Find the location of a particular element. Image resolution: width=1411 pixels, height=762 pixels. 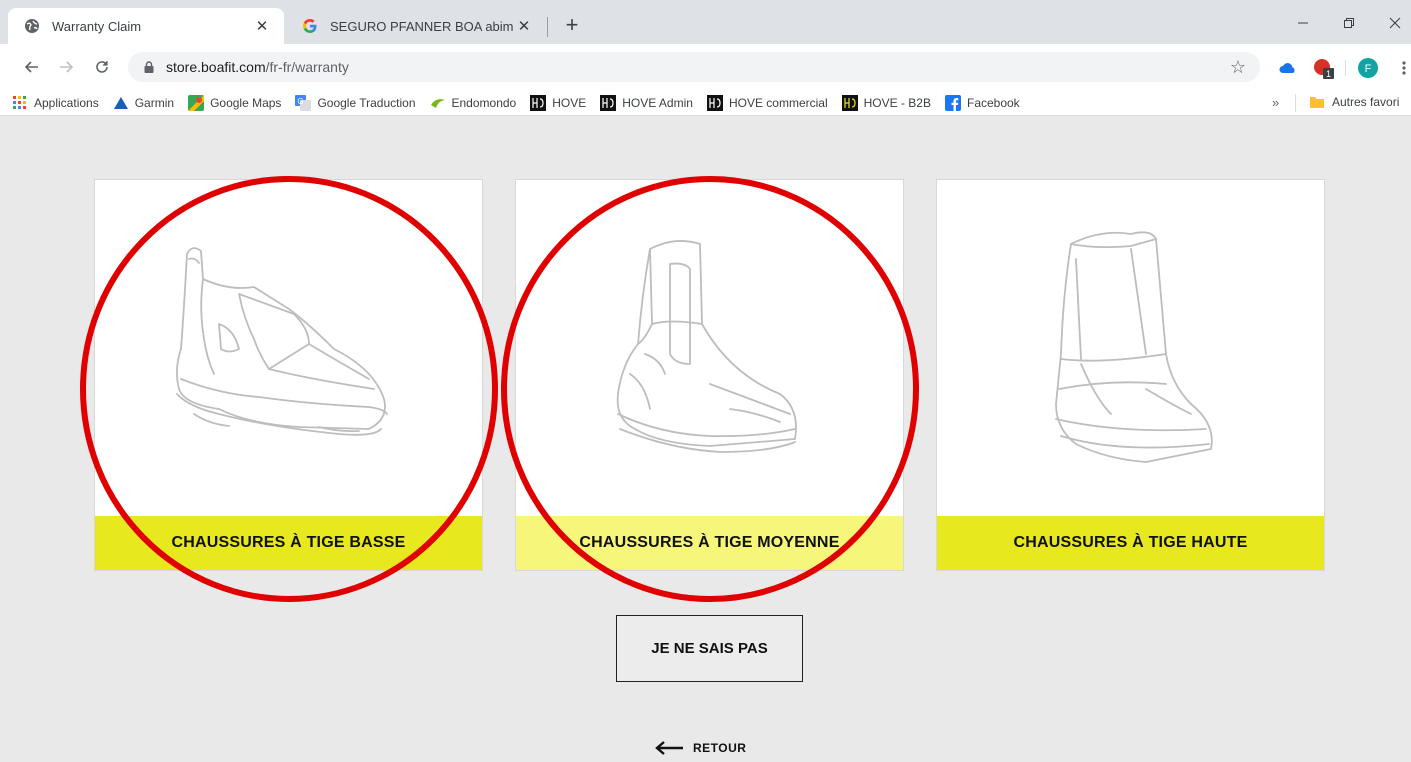

profile-avatar: F is located at coordinates (1368, 68).